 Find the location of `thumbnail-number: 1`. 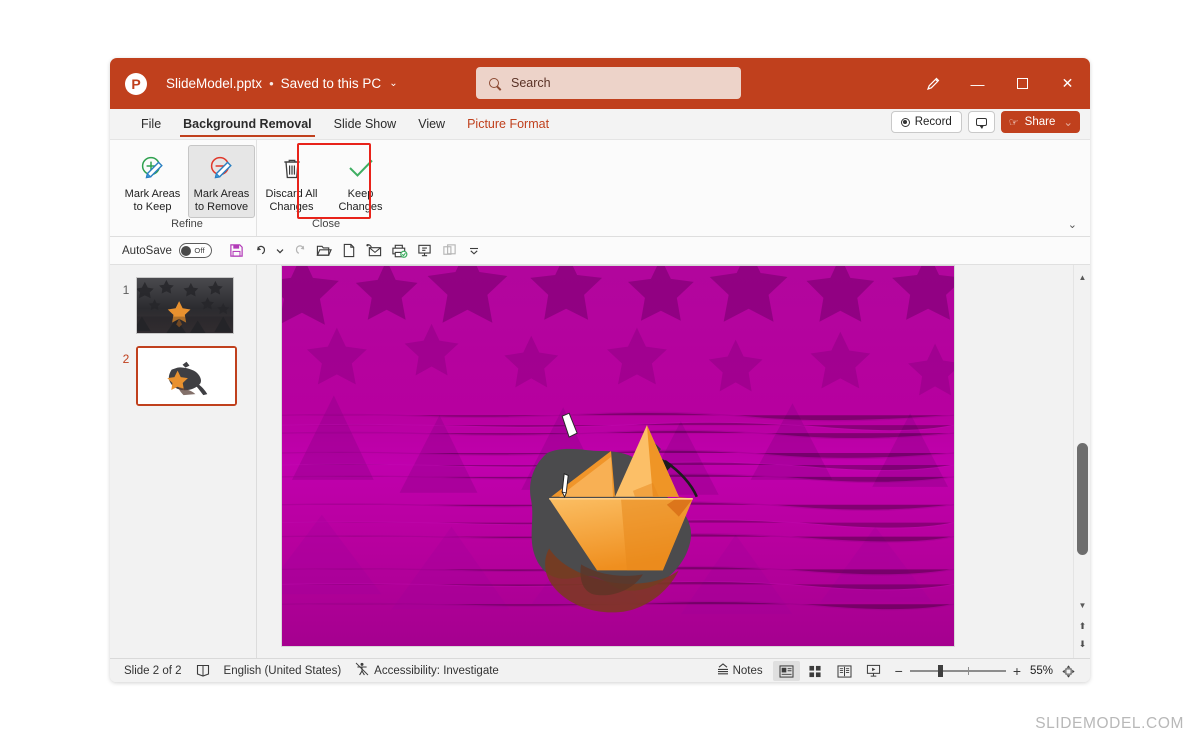

thumbnail-number: 1 is located at coordinates (126, 290).